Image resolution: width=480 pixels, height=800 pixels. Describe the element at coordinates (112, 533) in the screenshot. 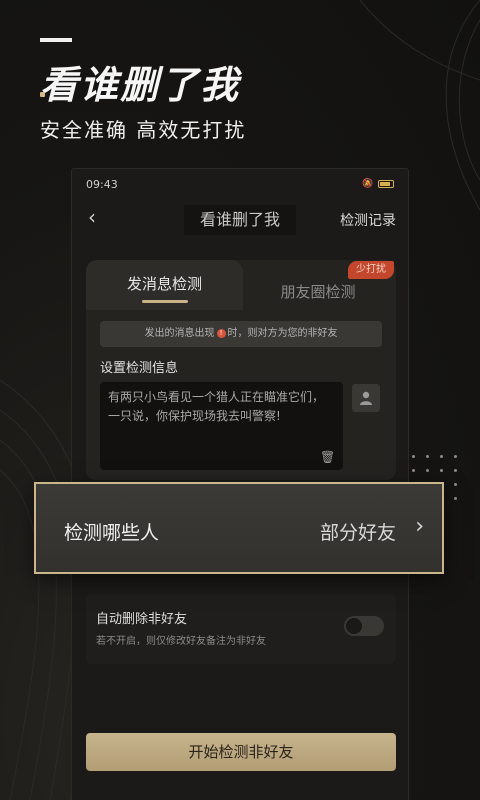

I see `detect-targets-label: 检测哪些人` at that location.